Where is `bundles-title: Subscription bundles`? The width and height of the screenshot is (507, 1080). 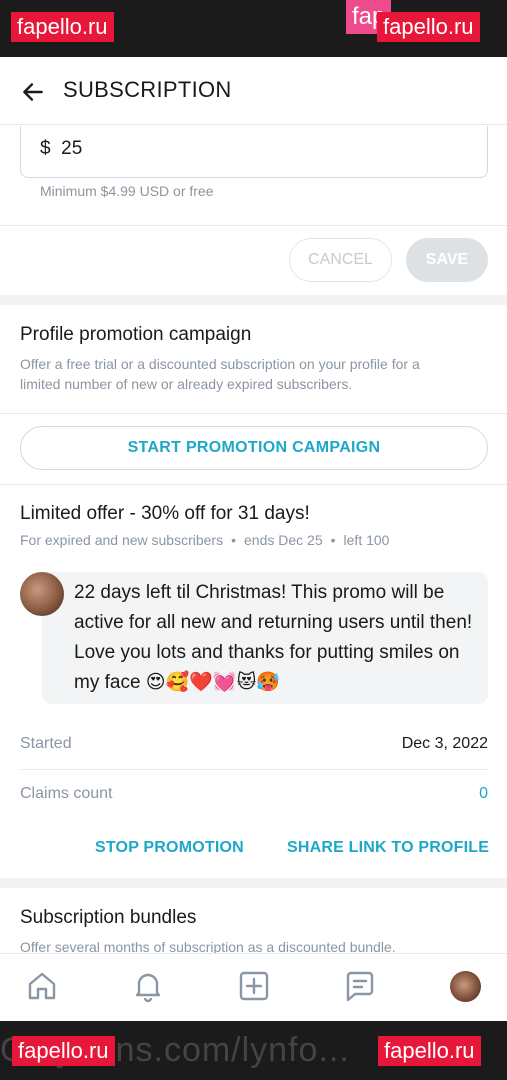
bundles-title: Subscription bundles is located at coordinates (108, 917).